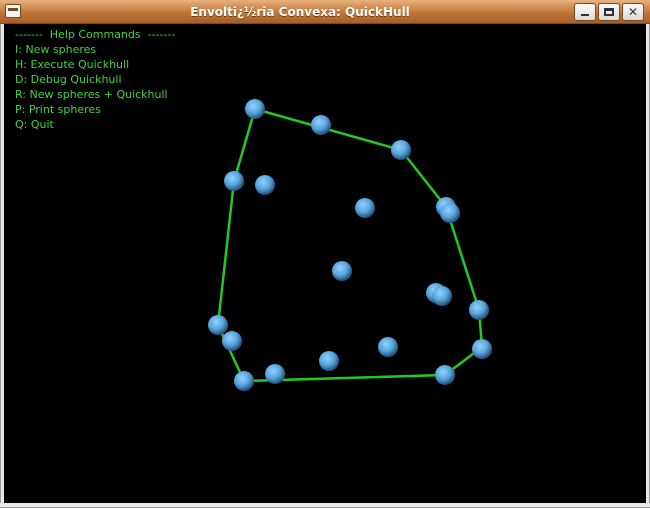 This screenshot has height=508, width=650. I want to click on help-command: I: New spheres, so click(56, 49).